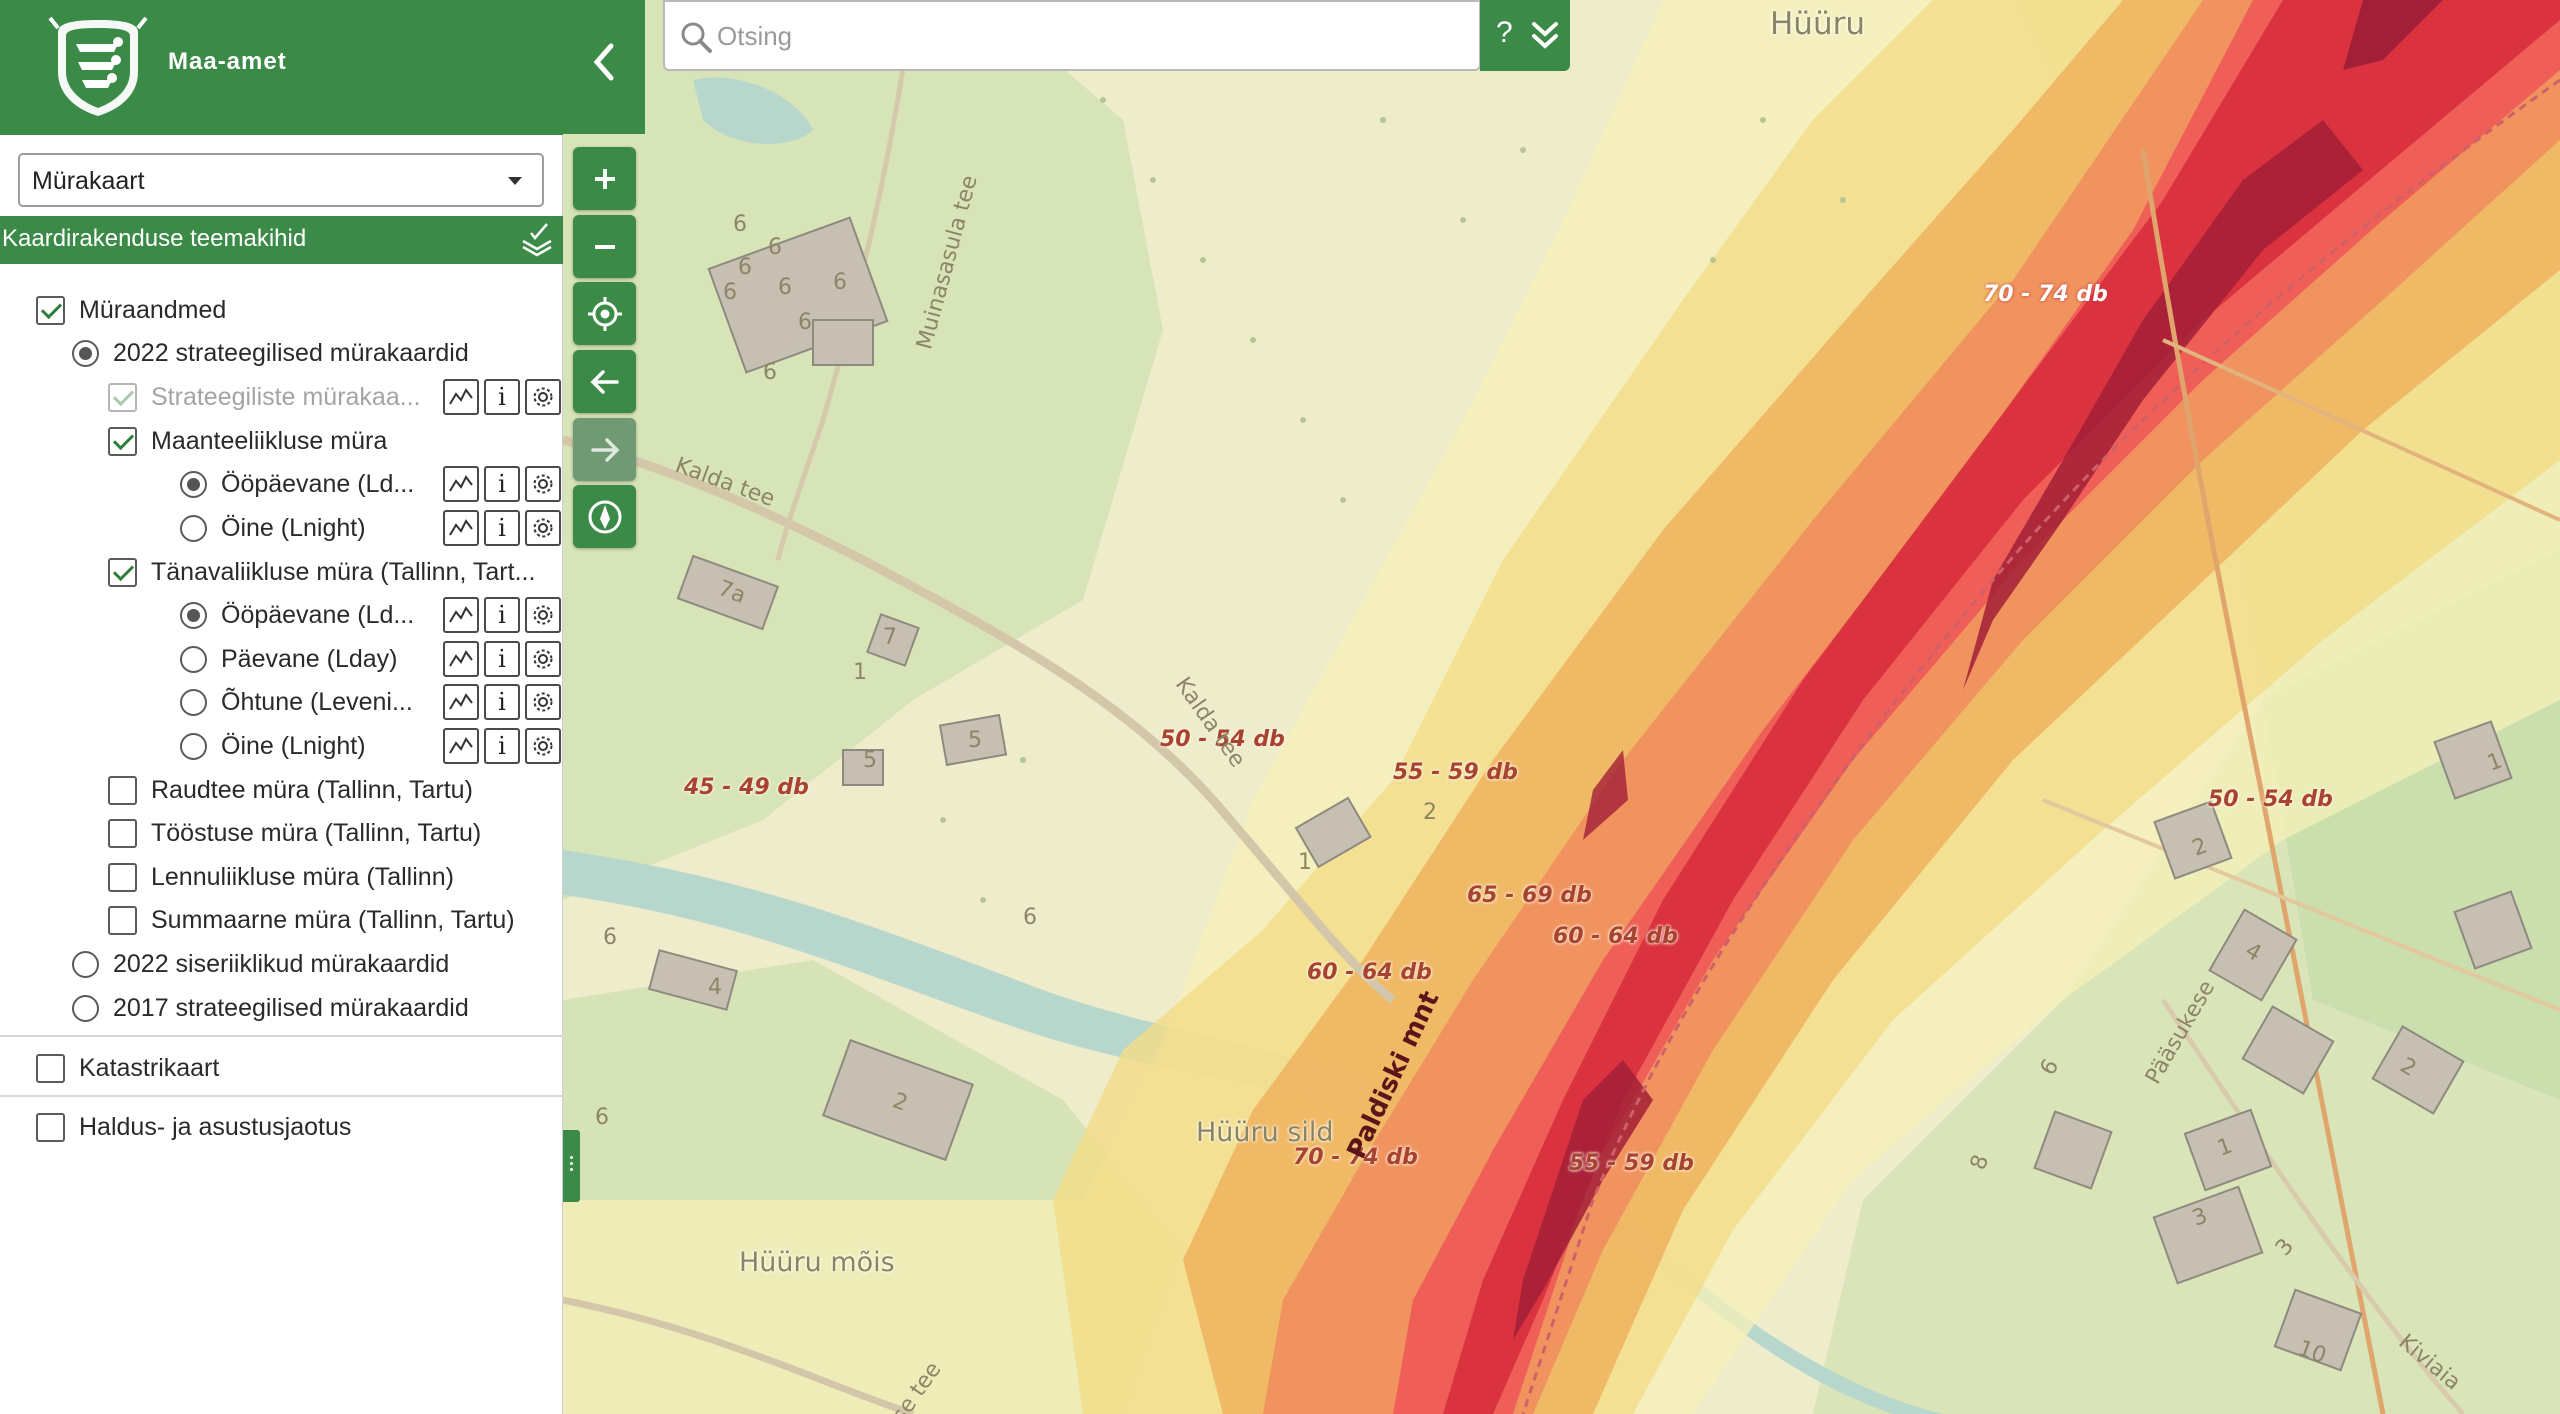 This screenshot has height=1414, width=2560. Describe the element at coordinates (1525, 35) in the screenshot. I see `search-actions: ?` at that location.